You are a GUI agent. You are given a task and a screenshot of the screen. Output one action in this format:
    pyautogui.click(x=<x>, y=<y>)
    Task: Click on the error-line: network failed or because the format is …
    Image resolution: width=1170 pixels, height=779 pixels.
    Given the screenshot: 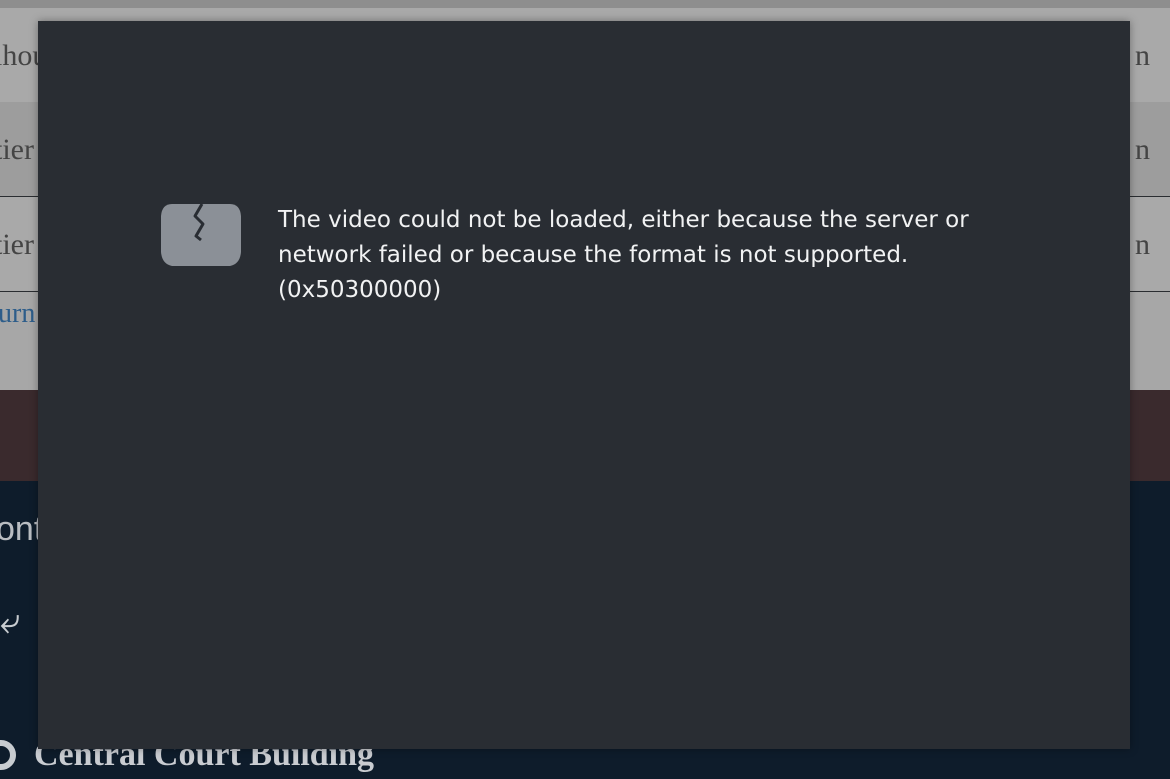 What is the action you would take?
    pyautogui.click(x=593, y=255)
    